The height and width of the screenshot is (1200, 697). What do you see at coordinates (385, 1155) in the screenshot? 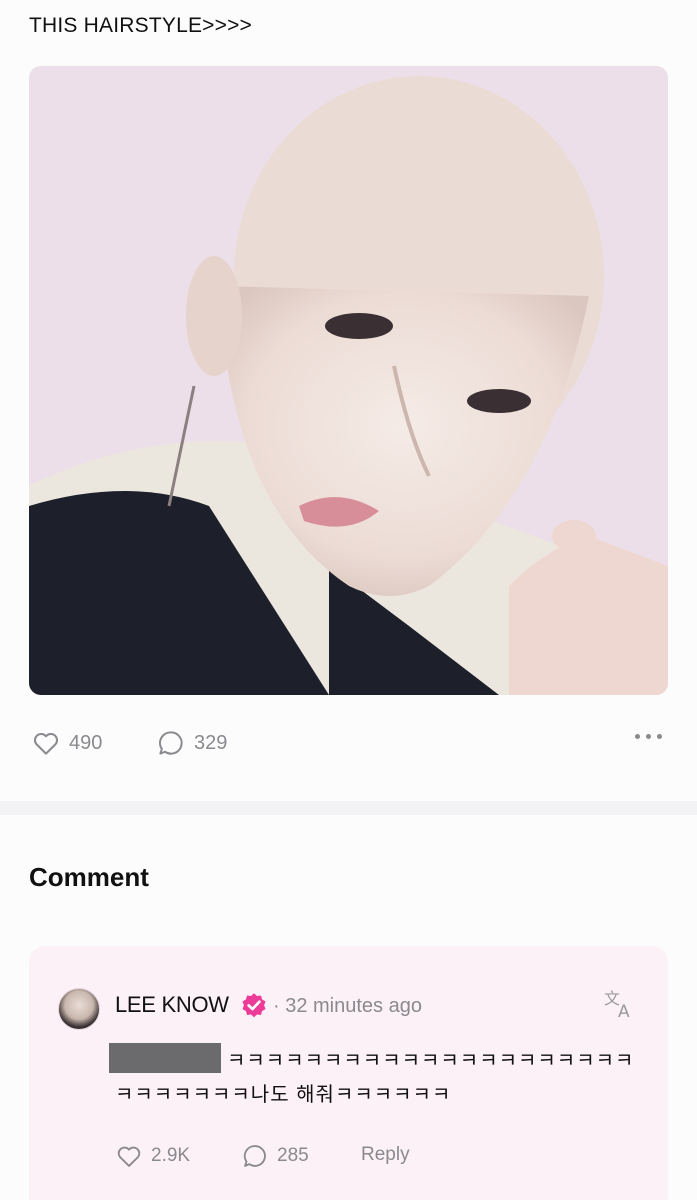
I see `reply-button: Reply` at bounding box center [385, 1155].